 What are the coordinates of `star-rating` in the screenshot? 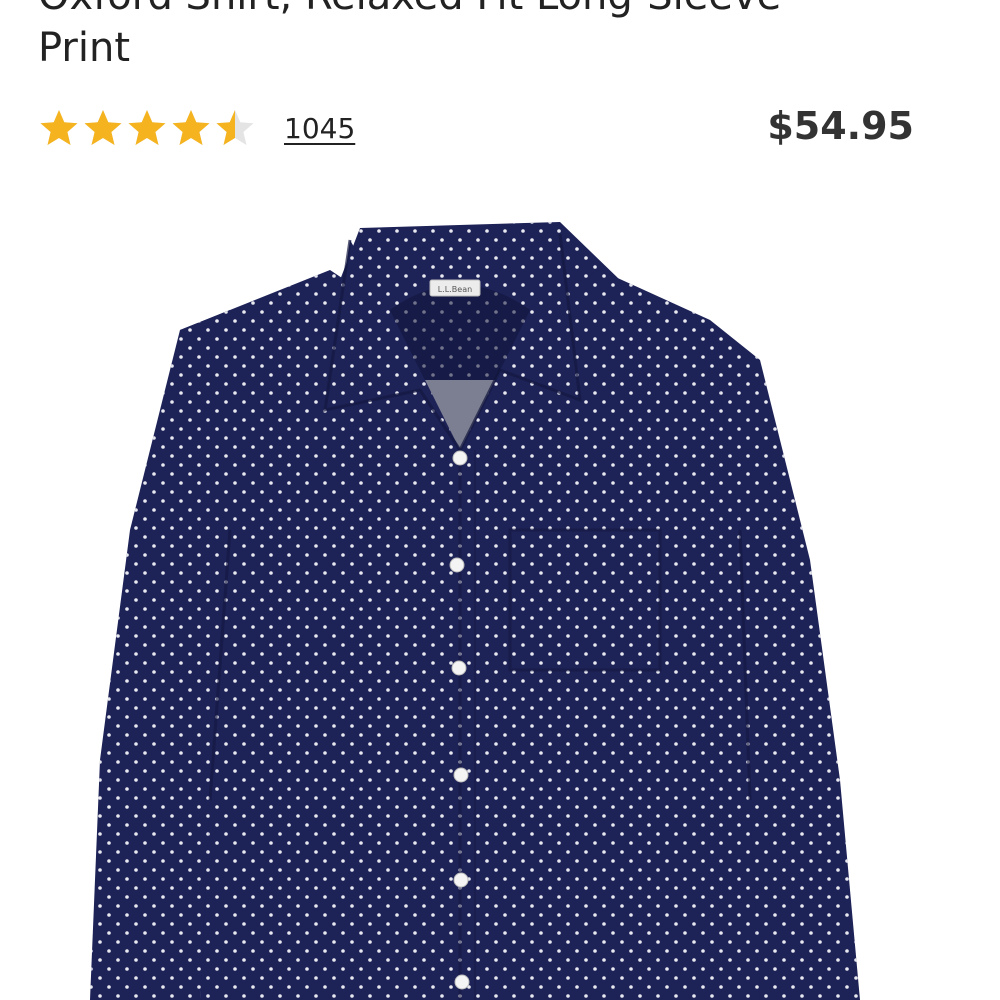 It's located at (147, 128).